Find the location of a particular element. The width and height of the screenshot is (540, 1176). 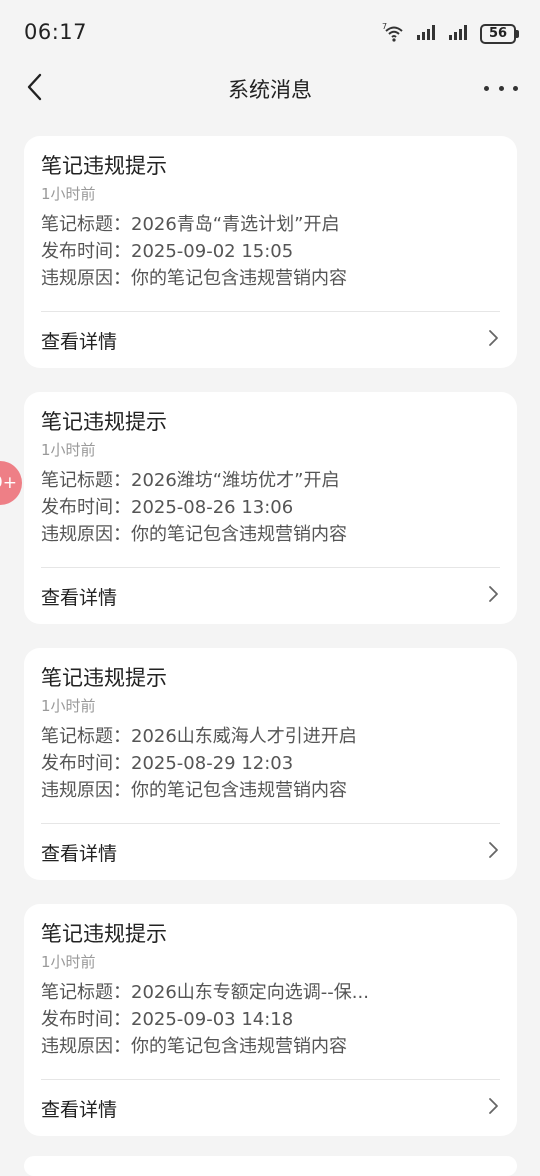

page-title: 系统消息 is located at coordinates (270, 90).